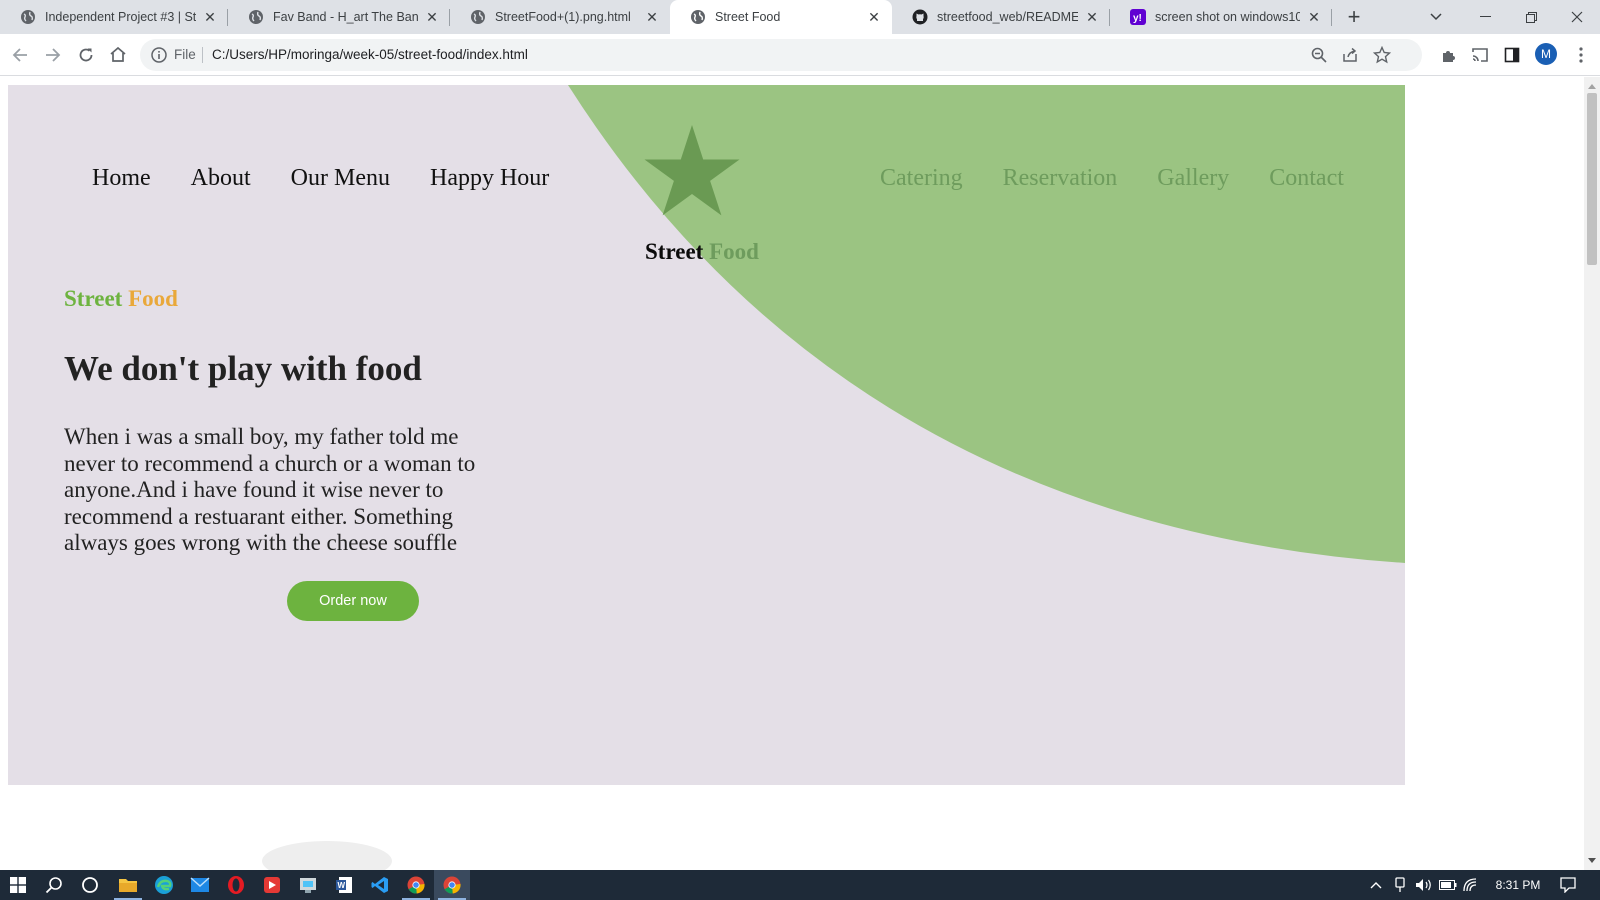 The image size is (1600, 900). What do you see at coordinates (1354, 16) in the screenshot?
I see `new-tab-plus-icon: +` at bounding box center [1354, 16].